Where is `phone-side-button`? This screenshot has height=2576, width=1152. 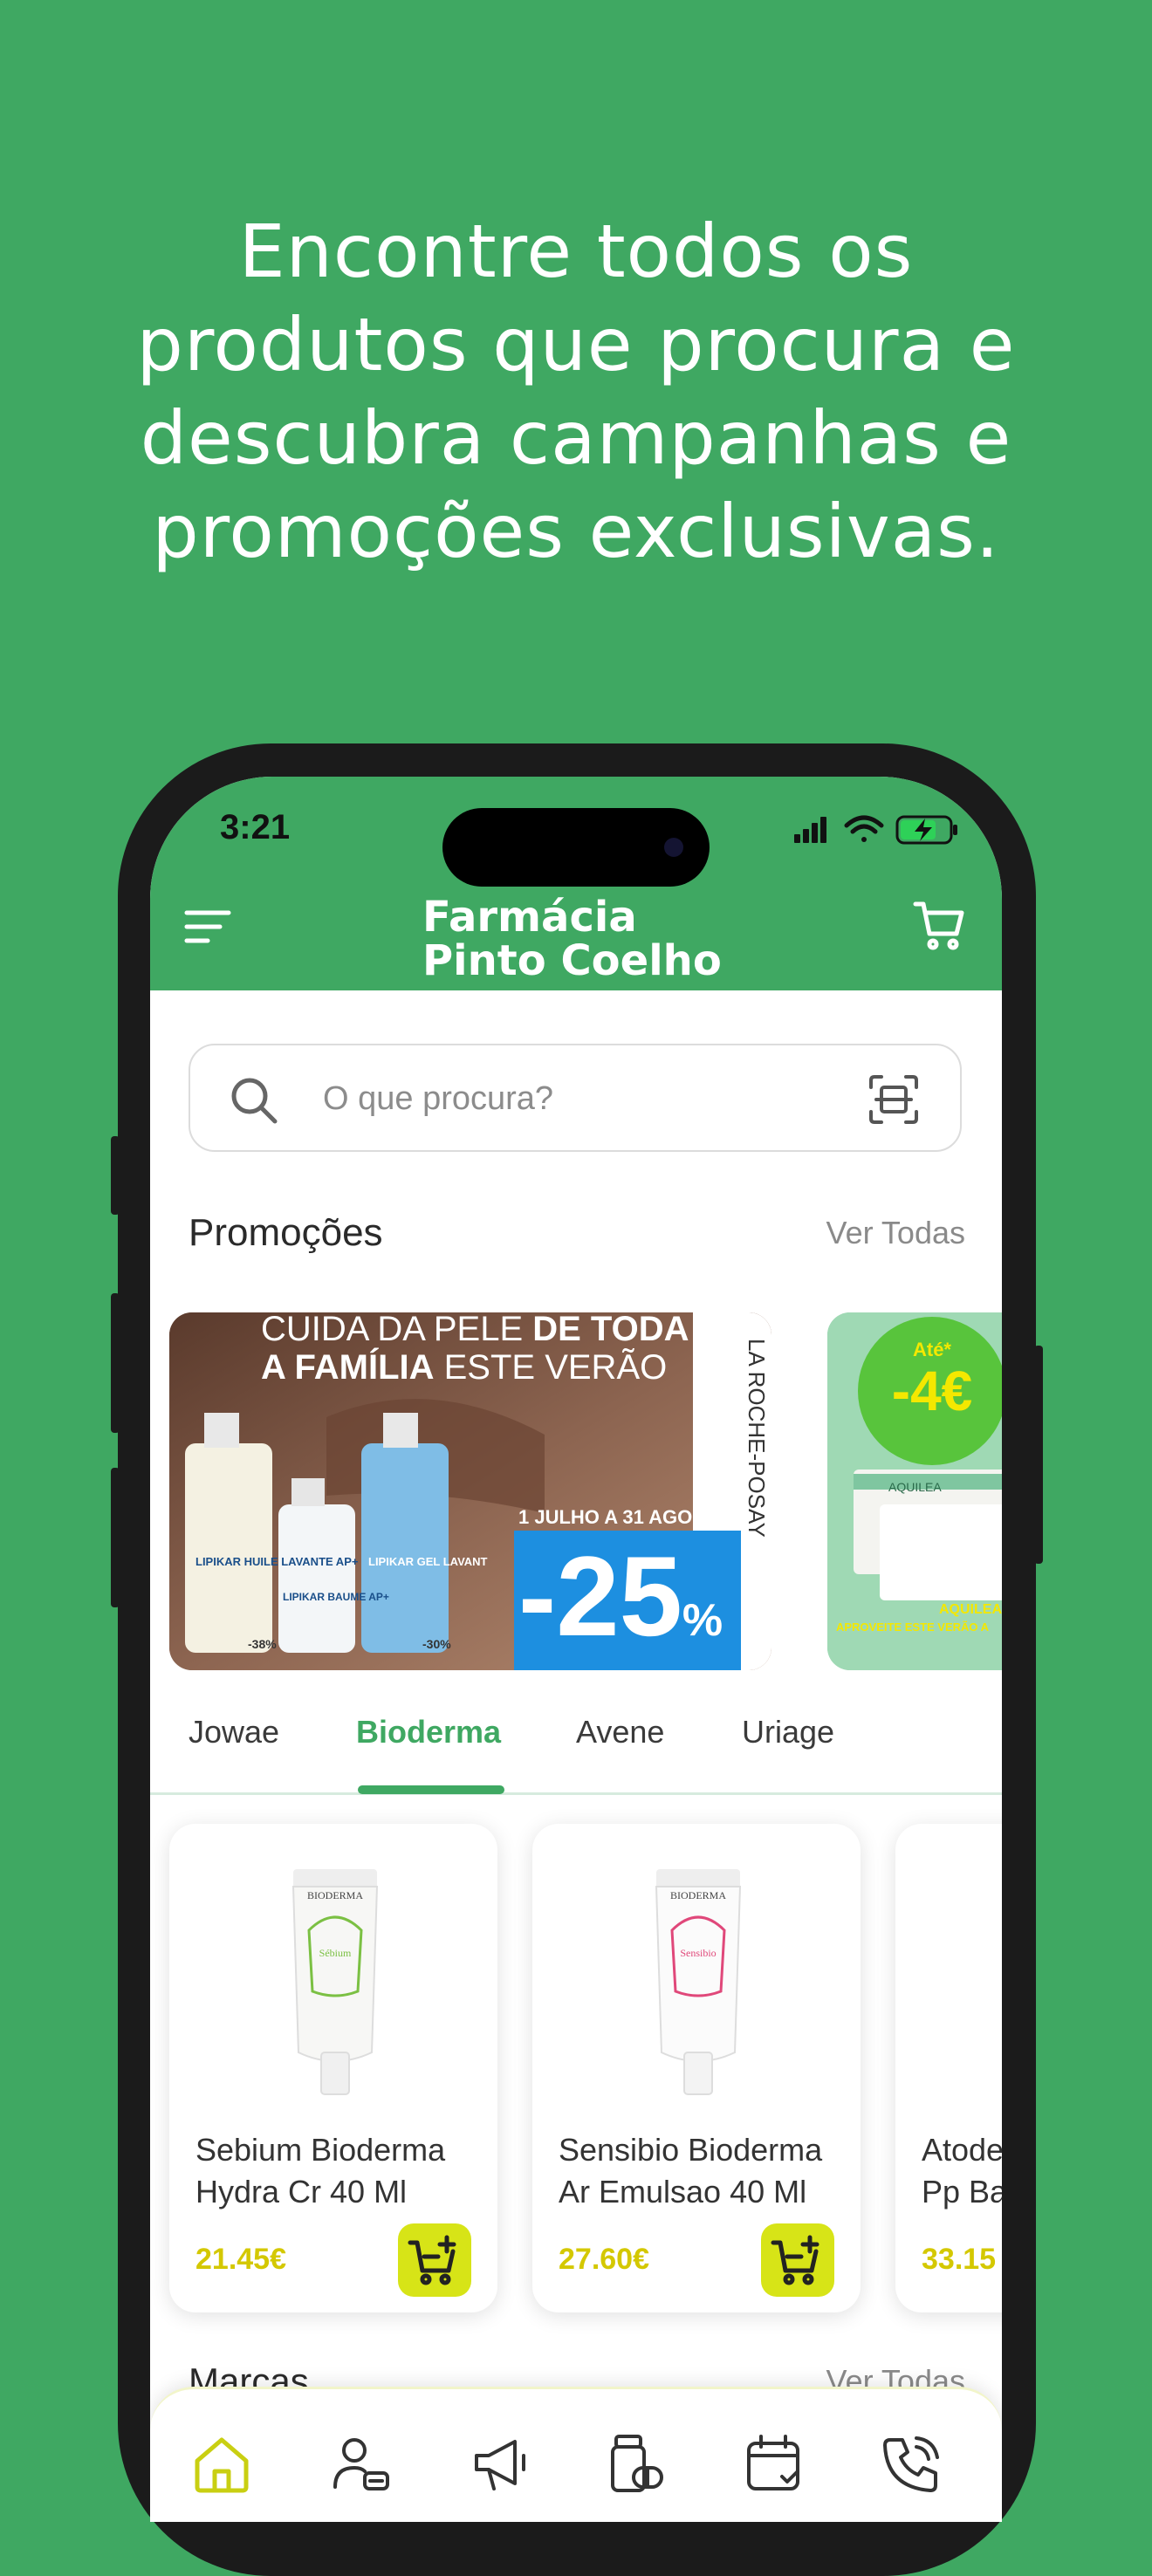
phone-side-button is located at coordinates (115, 1175).